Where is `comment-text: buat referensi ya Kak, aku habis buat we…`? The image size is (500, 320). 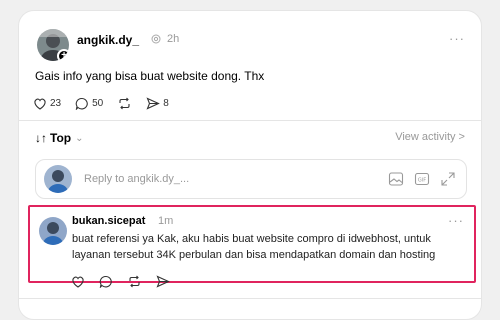
comment-text: buat referensi ya Kak, aku habis buat we… is located at coordinates (254, 247).